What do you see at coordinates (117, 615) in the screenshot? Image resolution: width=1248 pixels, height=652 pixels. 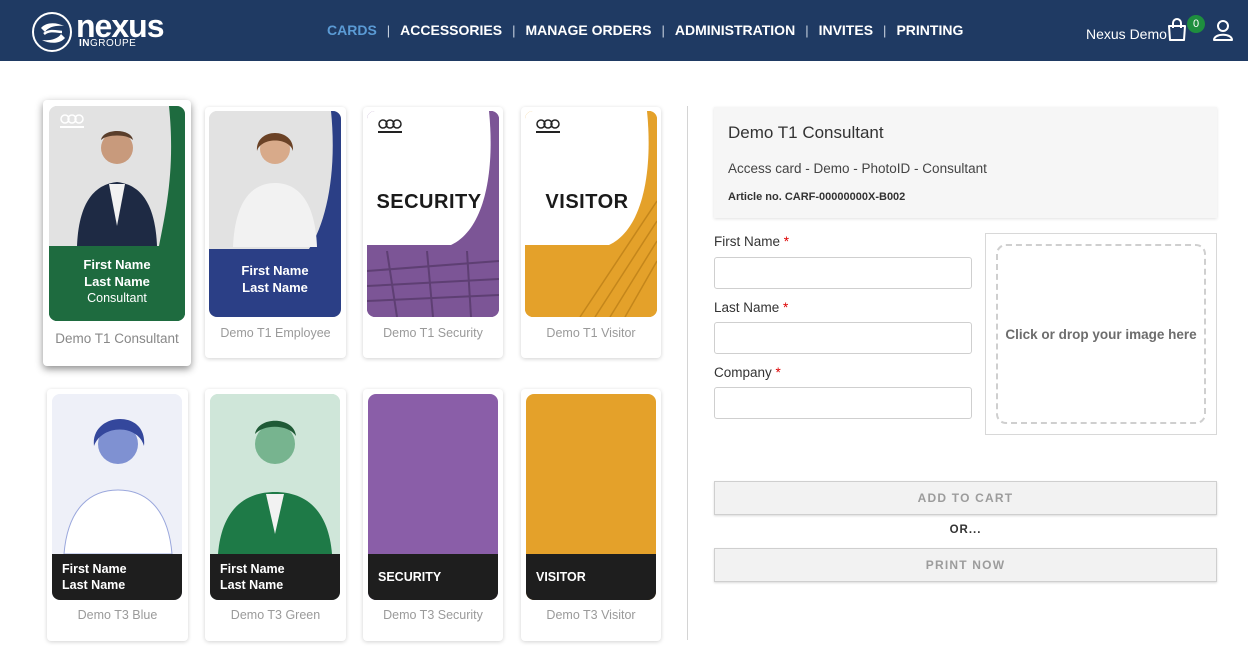 I see `card-tile-label: Demo T3 Blue` at bounding box center [117, 615].